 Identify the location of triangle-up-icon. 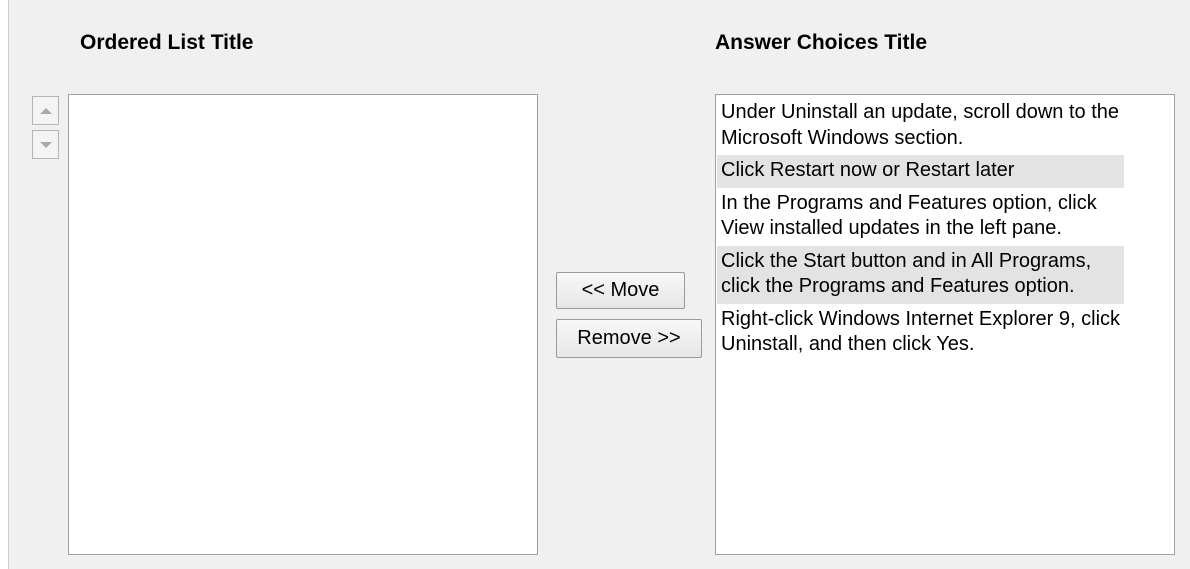
(45, 110).